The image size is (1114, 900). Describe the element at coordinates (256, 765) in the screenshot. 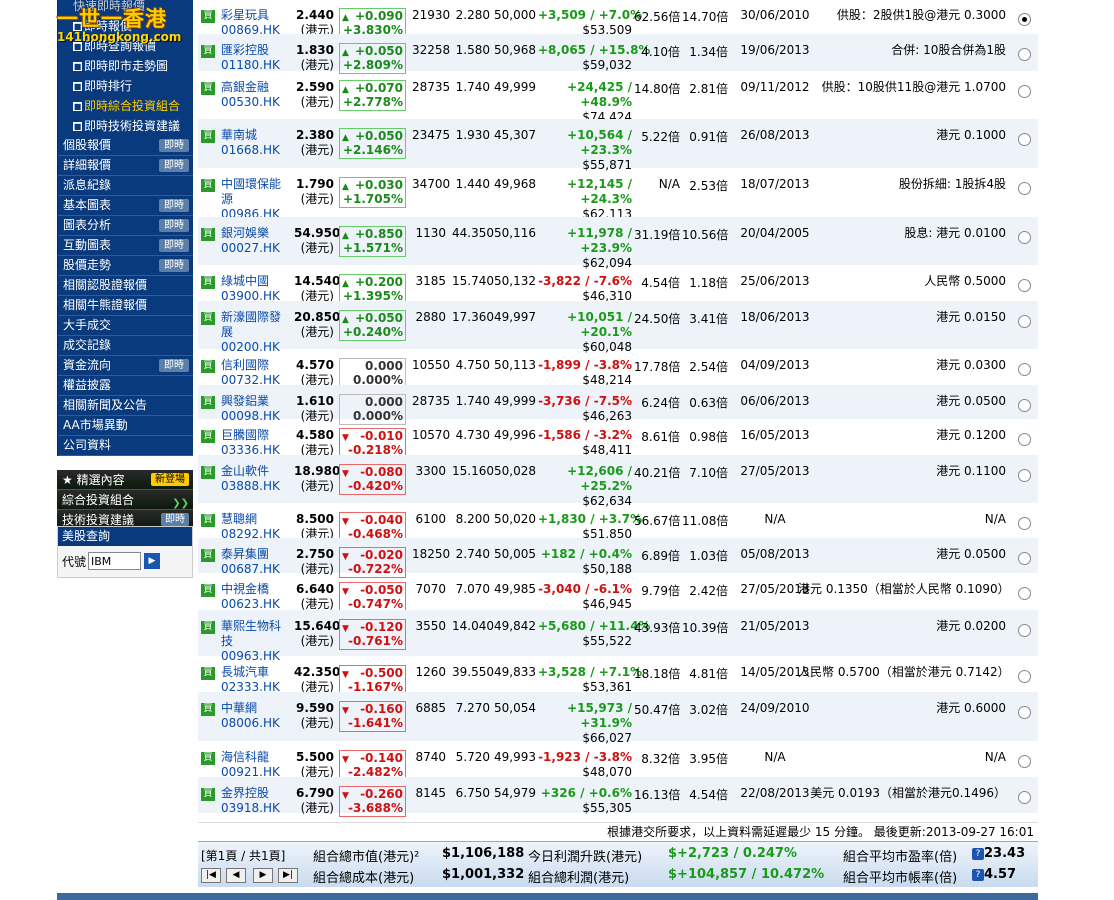

I see `stock-name: 海信科龍 00921.HK` at that location.